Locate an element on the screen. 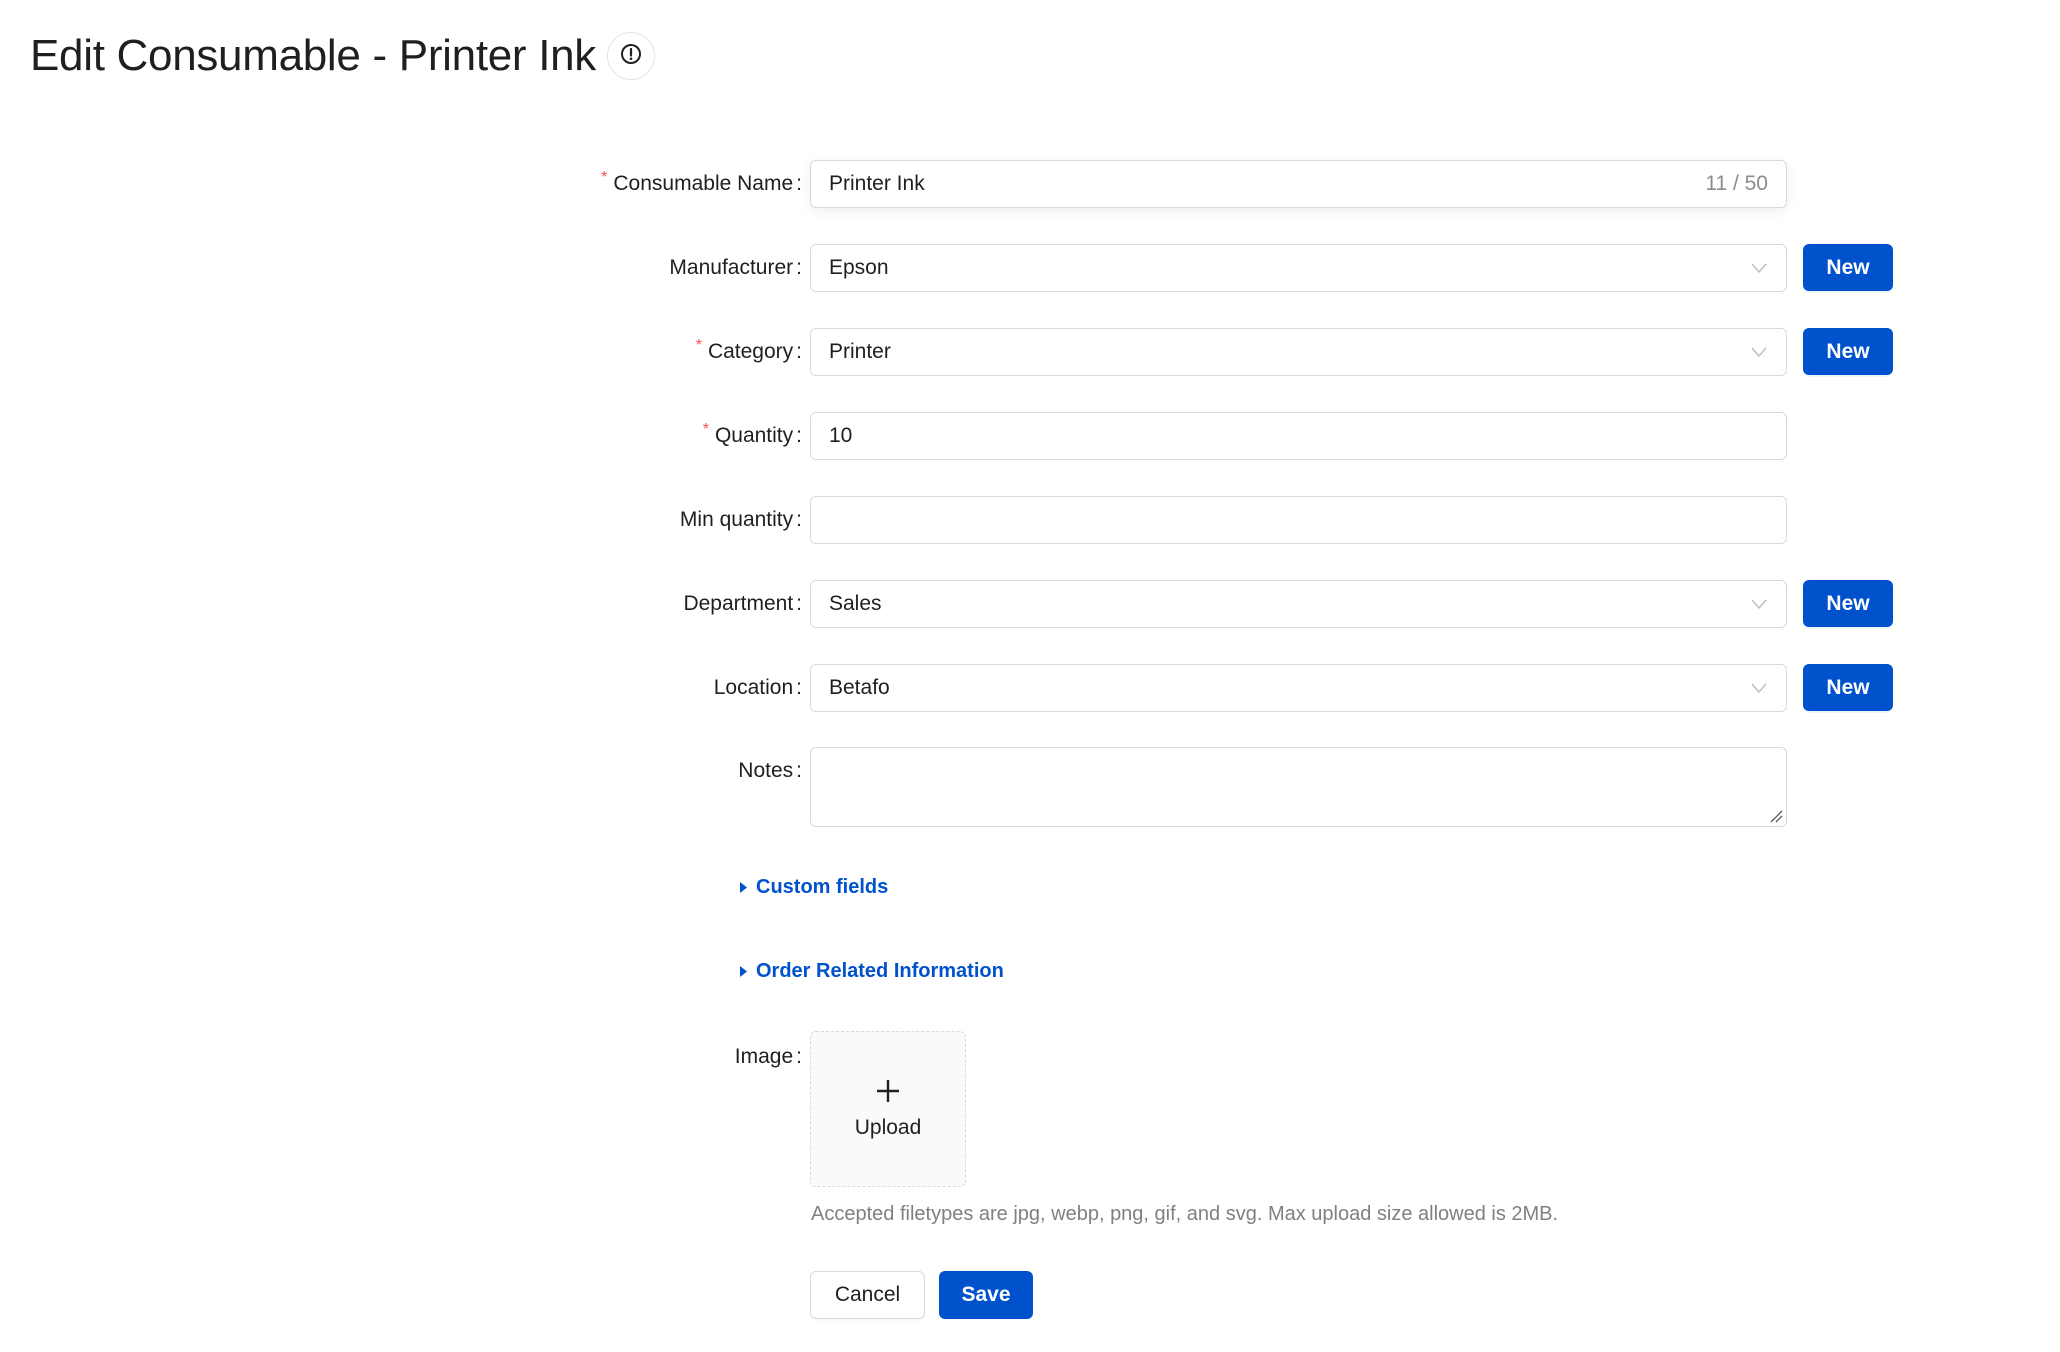  upload-label: Upload is located at coordinates (888, 1127).